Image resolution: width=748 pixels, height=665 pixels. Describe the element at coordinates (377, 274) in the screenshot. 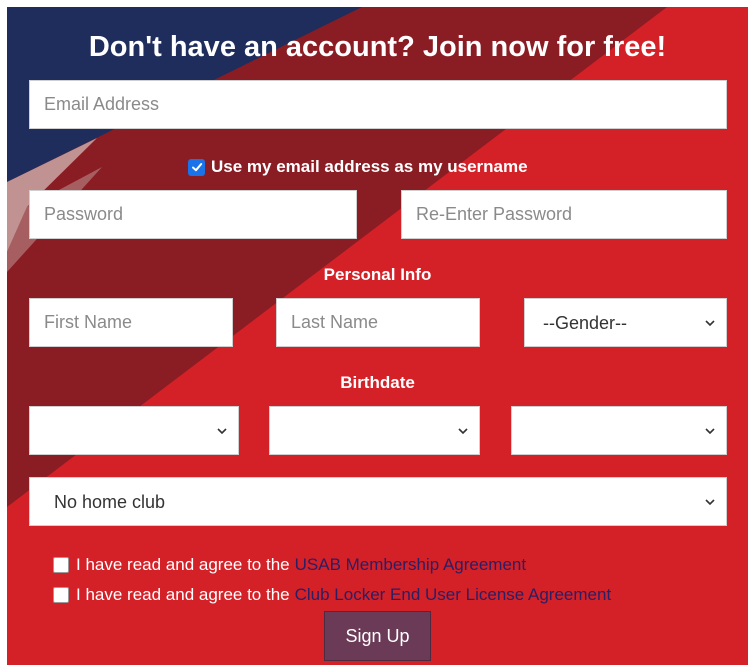

I see `personal-info-label: Personal Info` at that location.